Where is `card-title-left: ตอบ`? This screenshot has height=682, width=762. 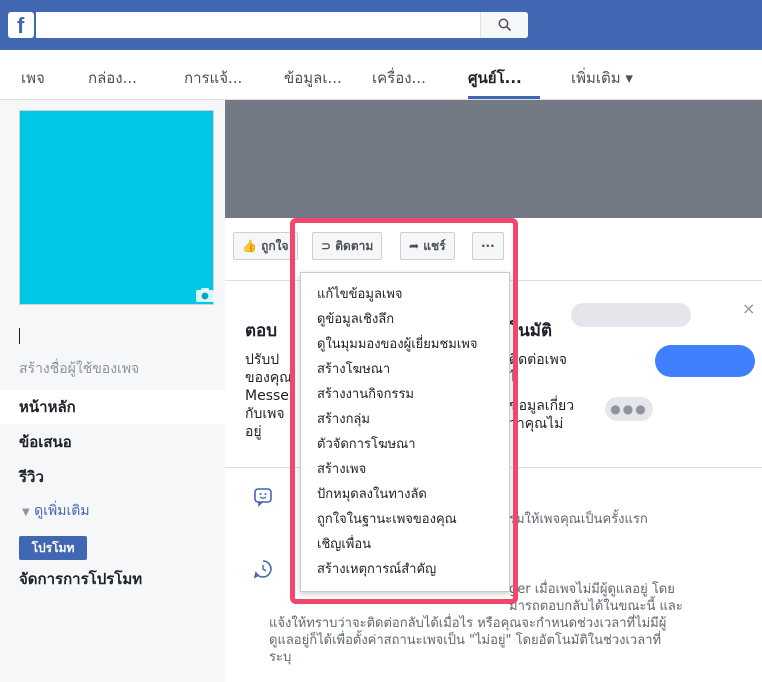 card-title-left: ตอบ is located at coordinates (261, 331).